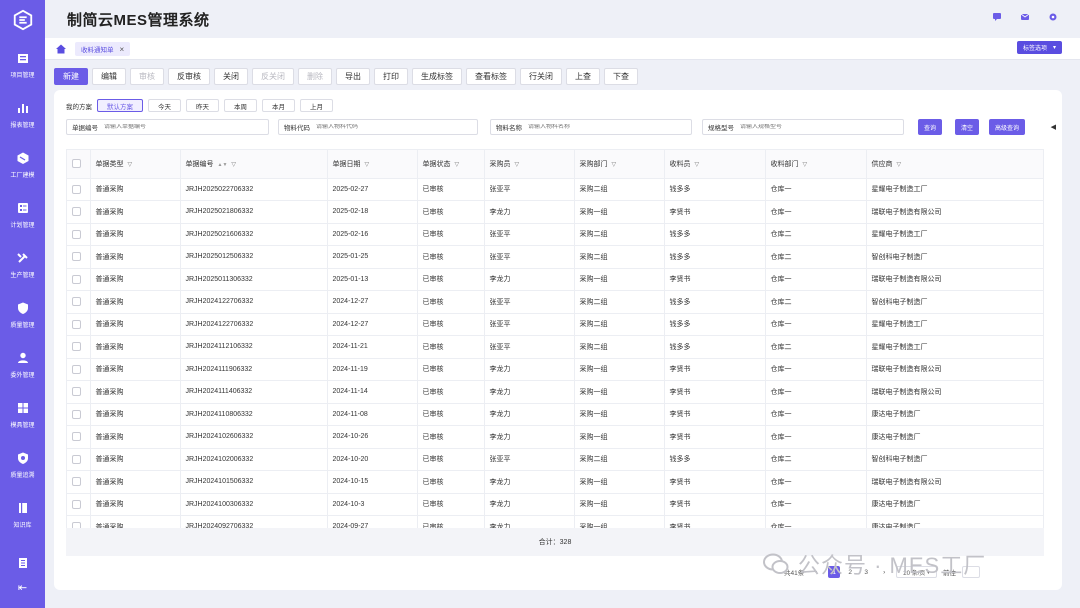 This screenshot has height=608, width=1080. What do you see at coordinates (621, 76) in the screenshot?
I see `toolbar-button-13: 下查` at bounding box center [621, 76].